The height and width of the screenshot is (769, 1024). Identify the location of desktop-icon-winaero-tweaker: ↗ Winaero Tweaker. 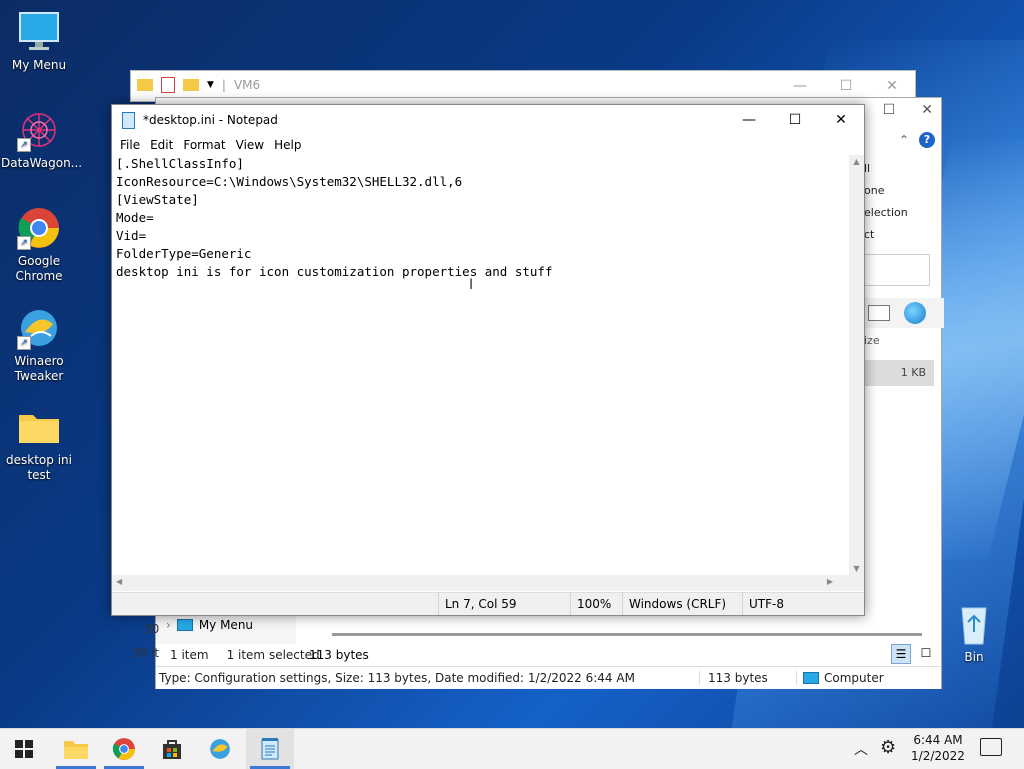
(39, 345).